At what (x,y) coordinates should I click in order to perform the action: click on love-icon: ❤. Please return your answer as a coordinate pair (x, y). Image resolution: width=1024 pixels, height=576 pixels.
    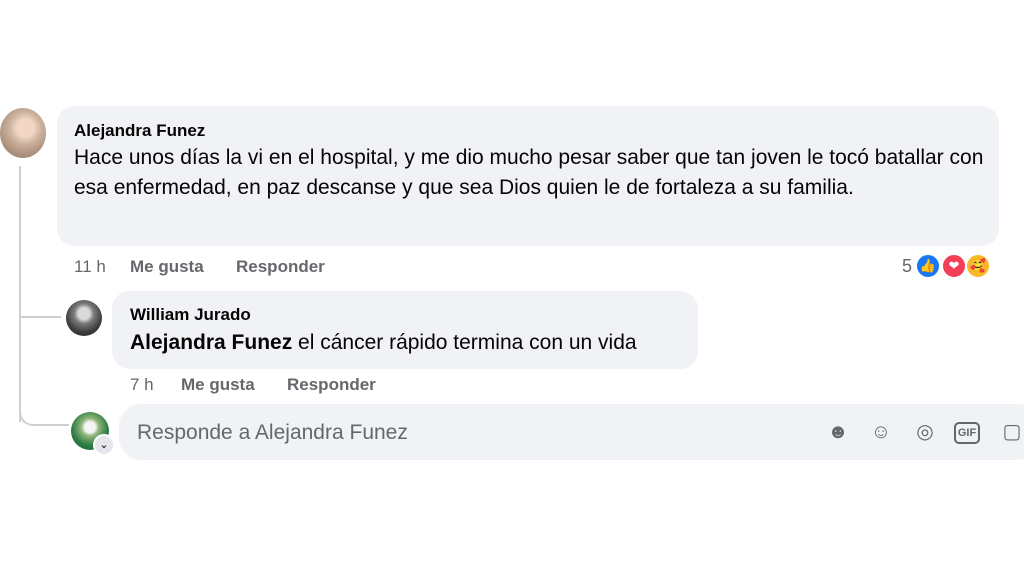
    Looking at the image, I should click on (954, 266).